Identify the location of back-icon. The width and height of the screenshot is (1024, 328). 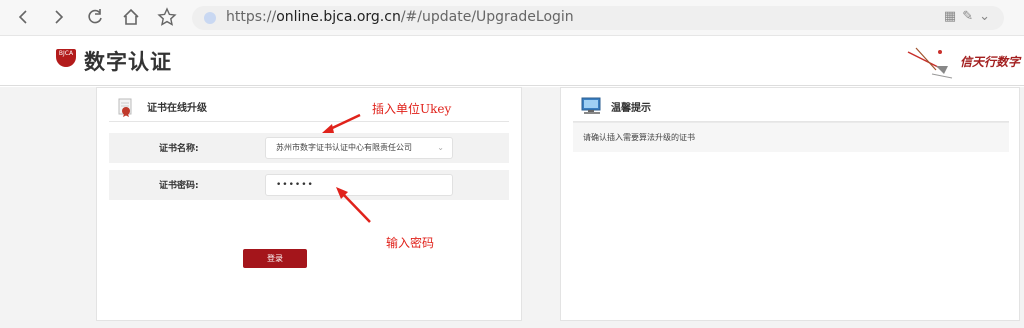
(23, 18).